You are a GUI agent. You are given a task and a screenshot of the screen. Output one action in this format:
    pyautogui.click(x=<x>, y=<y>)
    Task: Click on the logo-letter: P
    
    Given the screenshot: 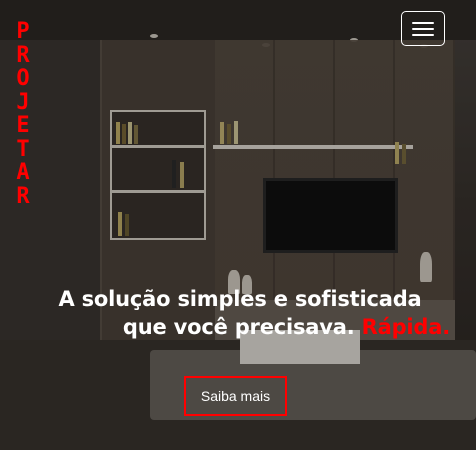 What is the action you would take?
    pyautogui.click(x=23, y=31)
    